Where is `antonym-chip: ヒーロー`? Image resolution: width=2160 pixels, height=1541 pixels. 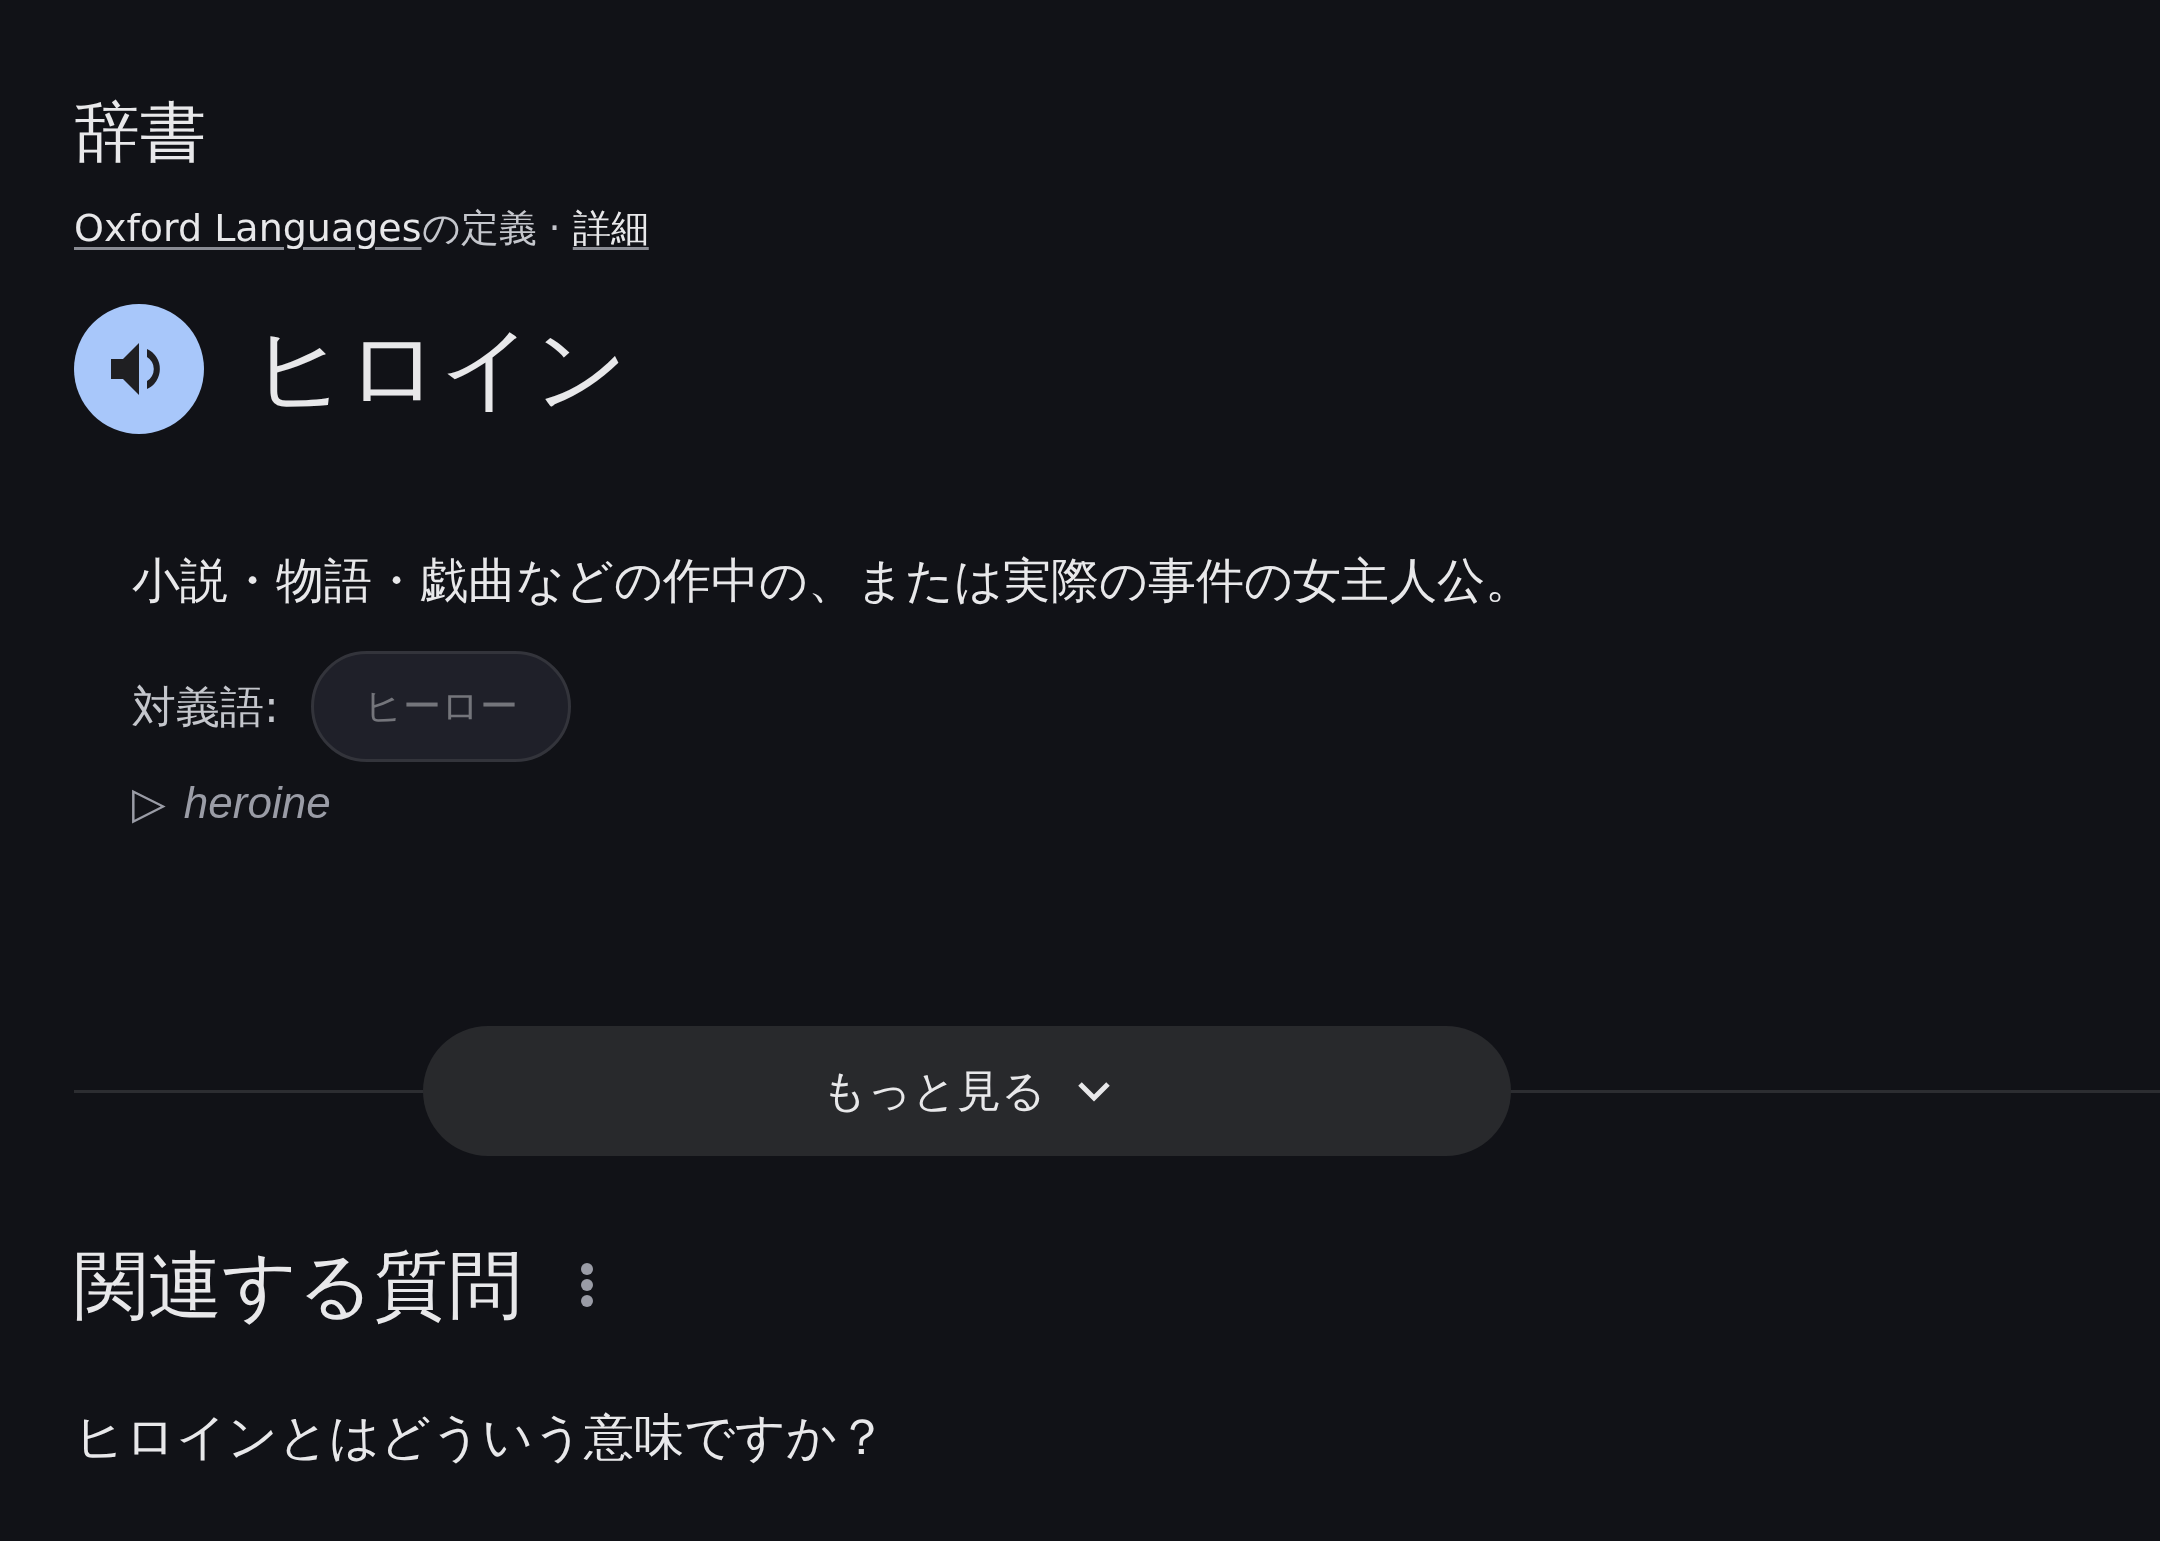 antonym-chip: ヒーロー is located at coordinates (440, 707).